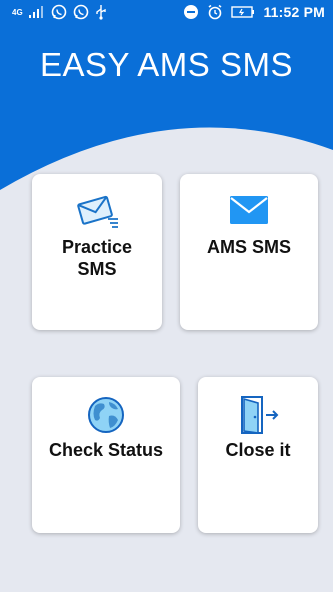  I want to click on dnd-icon, so click(191, 12).